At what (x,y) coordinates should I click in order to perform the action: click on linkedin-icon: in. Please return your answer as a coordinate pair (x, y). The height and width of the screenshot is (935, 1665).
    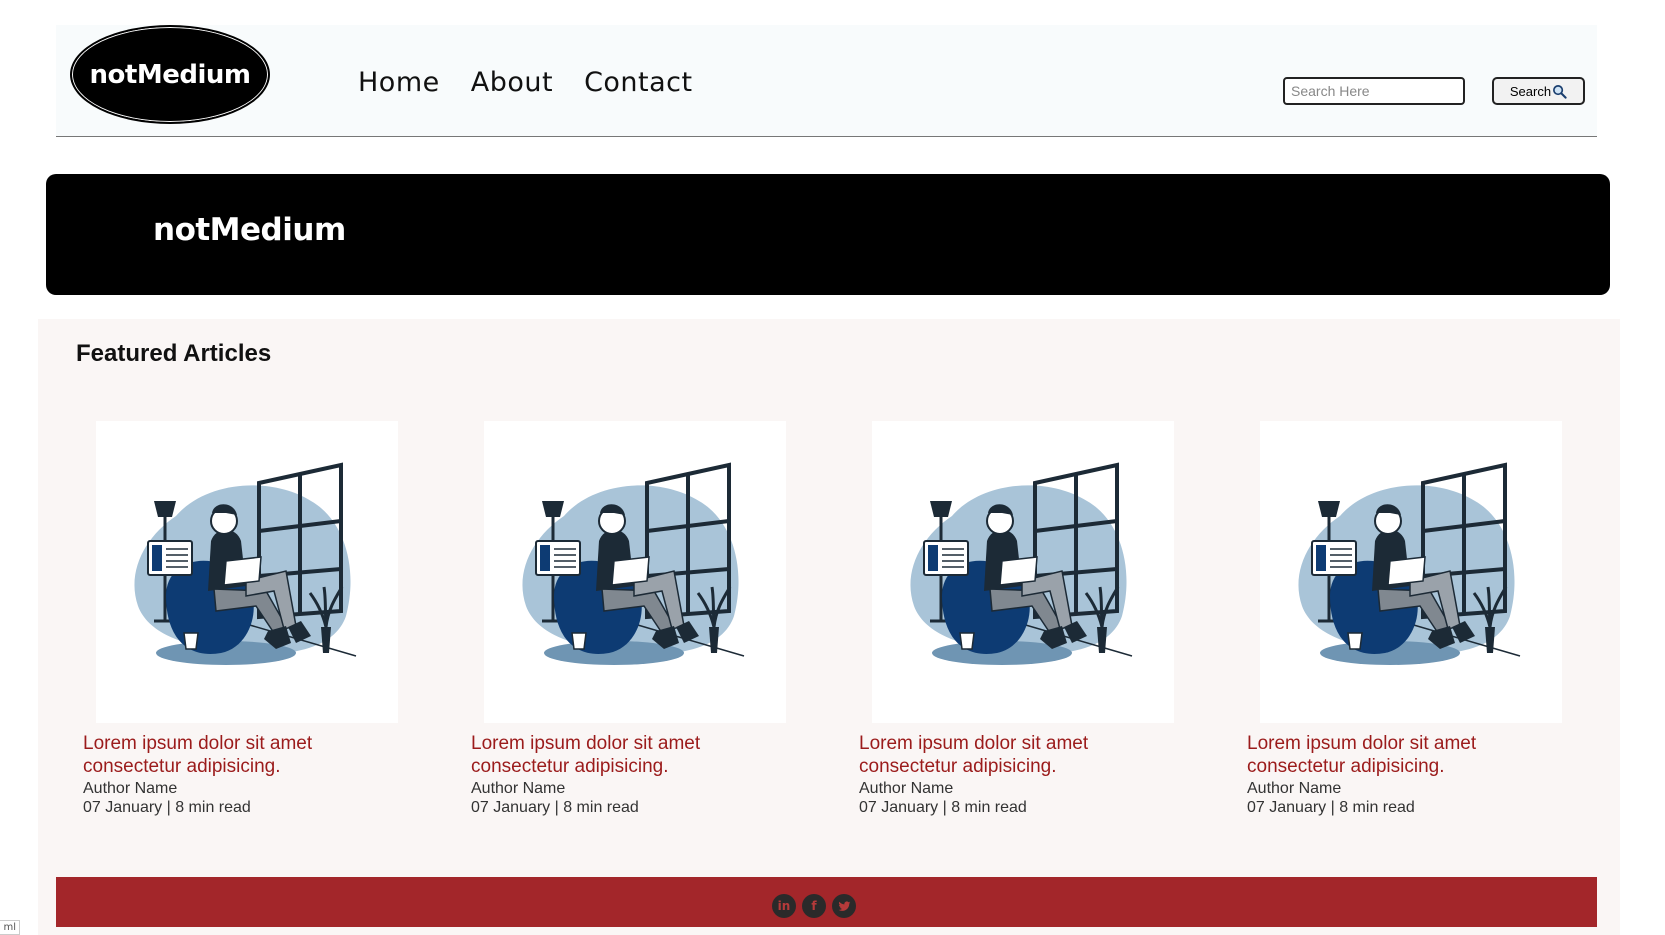
    Looking at the image, I should click on (784, 906).